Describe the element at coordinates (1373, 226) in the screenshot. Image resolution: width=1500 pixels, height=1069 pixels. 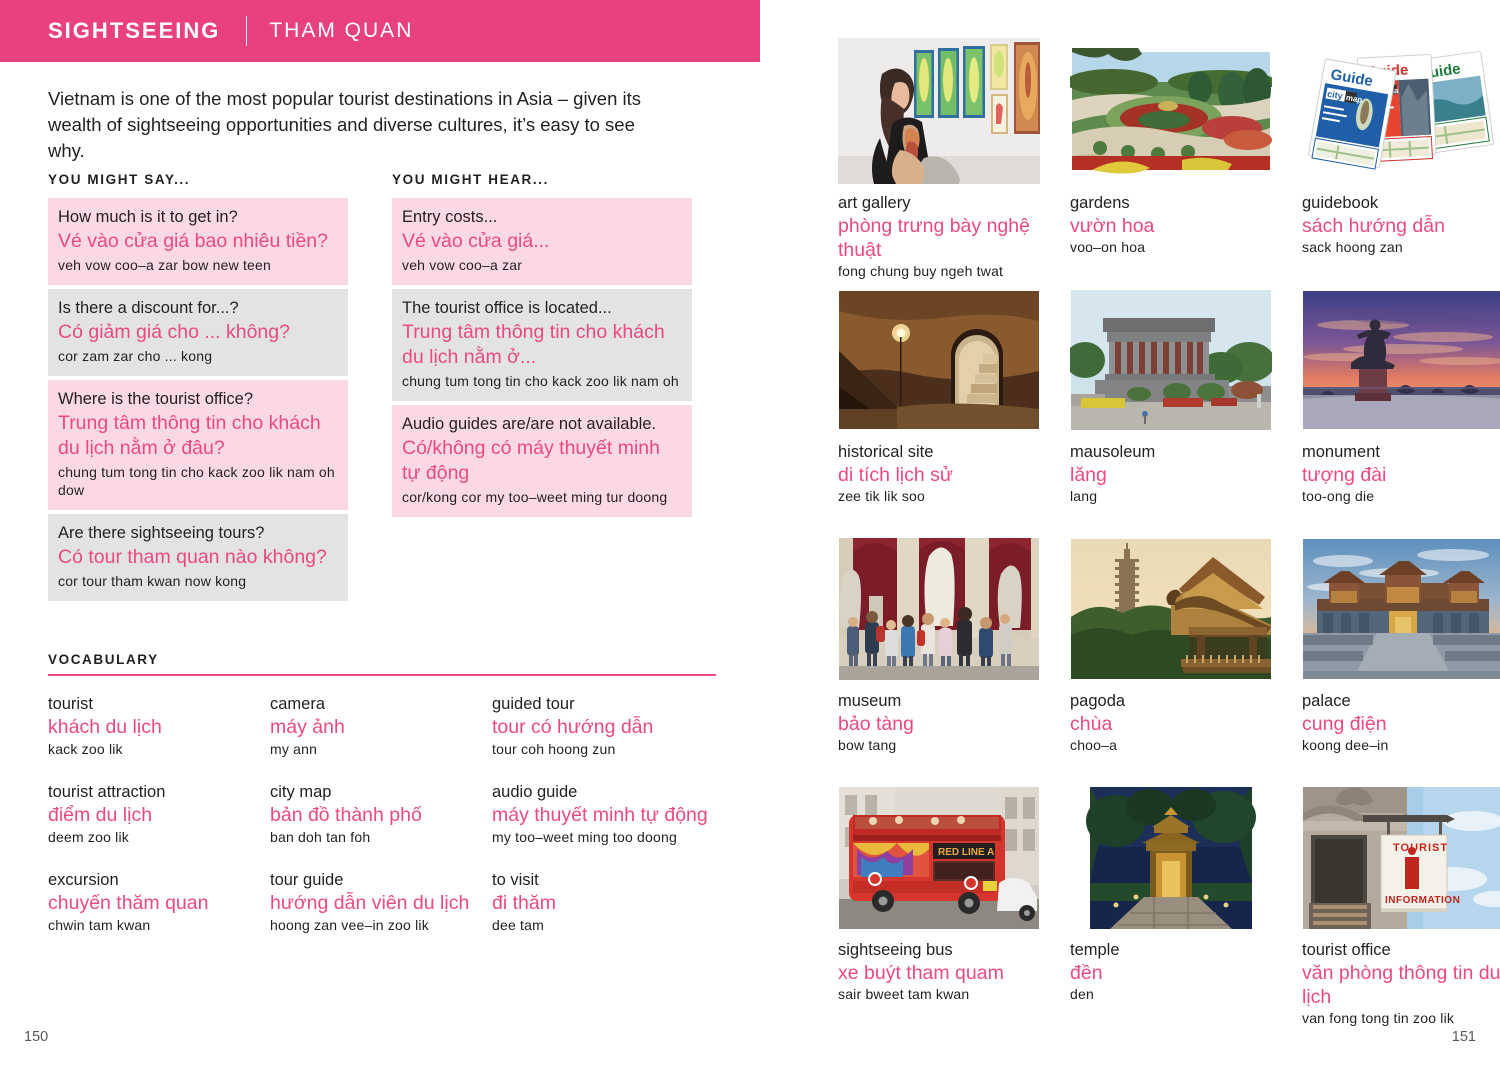
I see `picture-vietnamese: sách hướng dẫn` at that location.